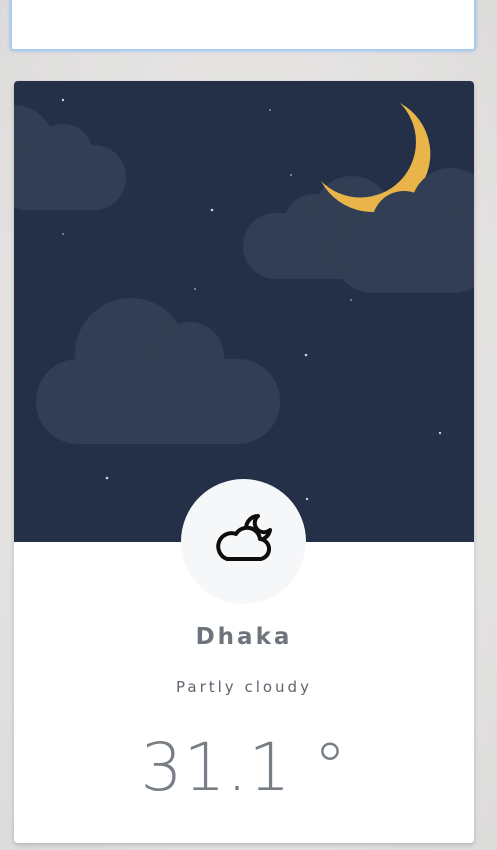 The height and width of the screenshot is (850, 497). I want to click on weather-condition: Partly cloudy, so click(244, 687).